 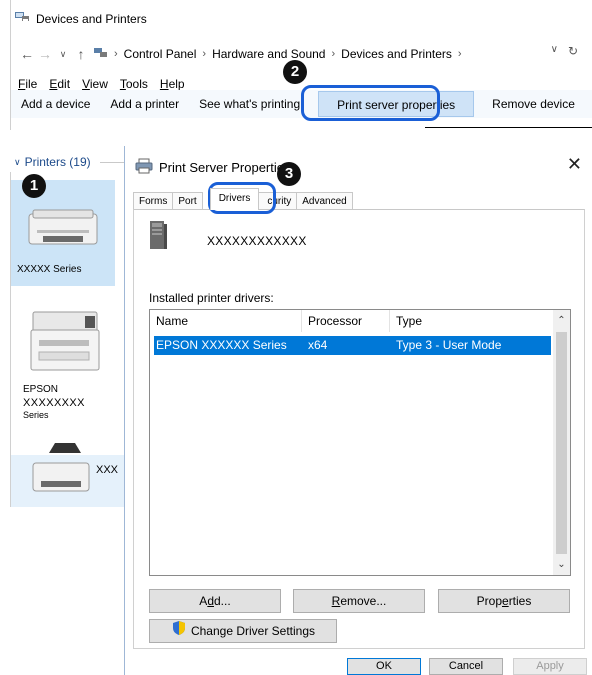 I want to click on driver-processor: x64, so click(x=318, y=345).